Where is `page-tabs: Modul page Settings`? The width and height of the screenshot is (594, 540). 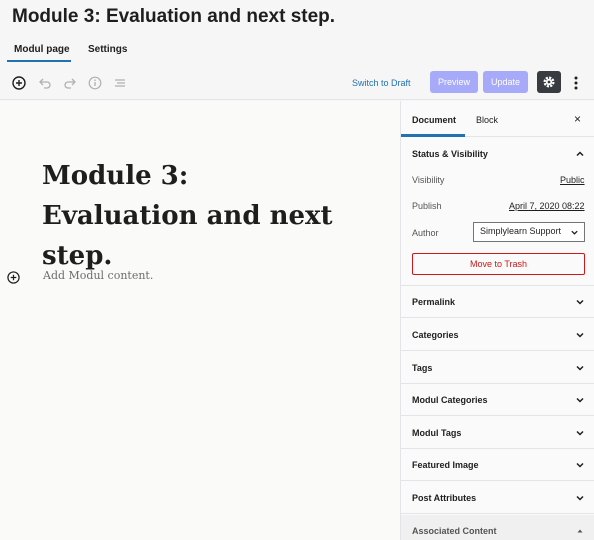 page-tabs: Modul page Settings is located at coordinates (297, 53).